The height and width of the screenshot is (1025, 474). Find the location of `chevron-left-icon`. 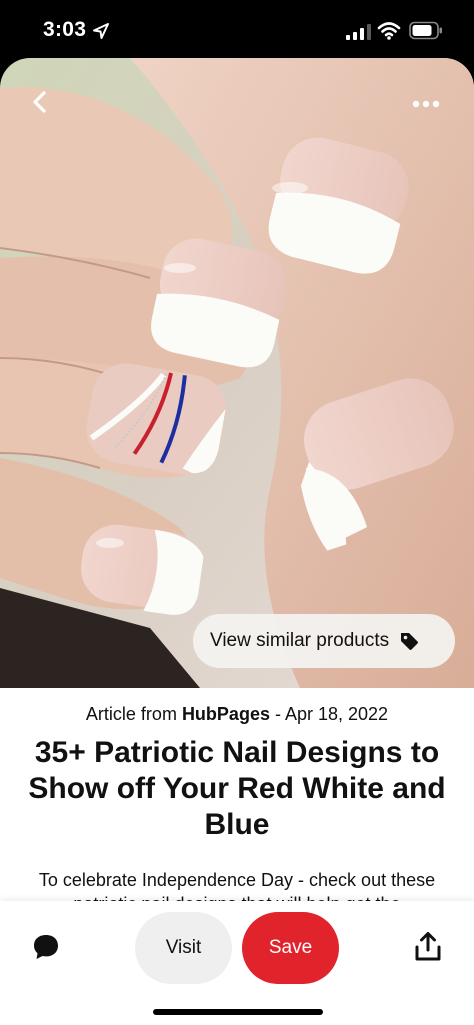

chevron-left-icon is located at coordinates (39, 102).